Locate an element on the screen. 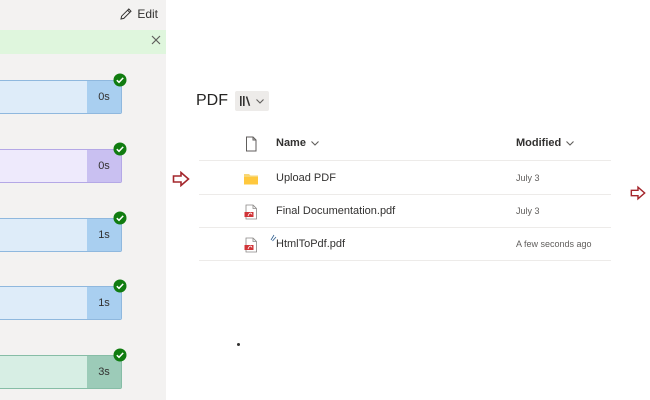 This screenshot has height=400, width=650. flow-step-3: 1s is located at coordinates (63, 231).